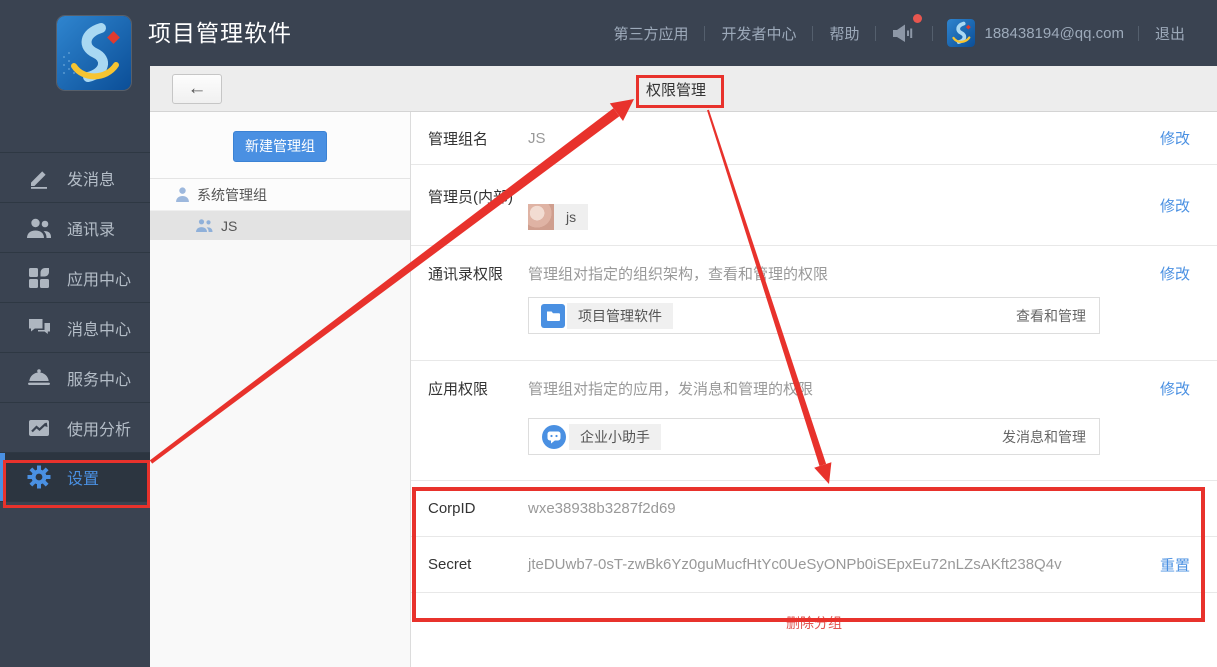  I want to click on sidebar: 发消息 通讯录 应用中心 消息中心 服务中心 使用分析 设置, so click(75, 366).